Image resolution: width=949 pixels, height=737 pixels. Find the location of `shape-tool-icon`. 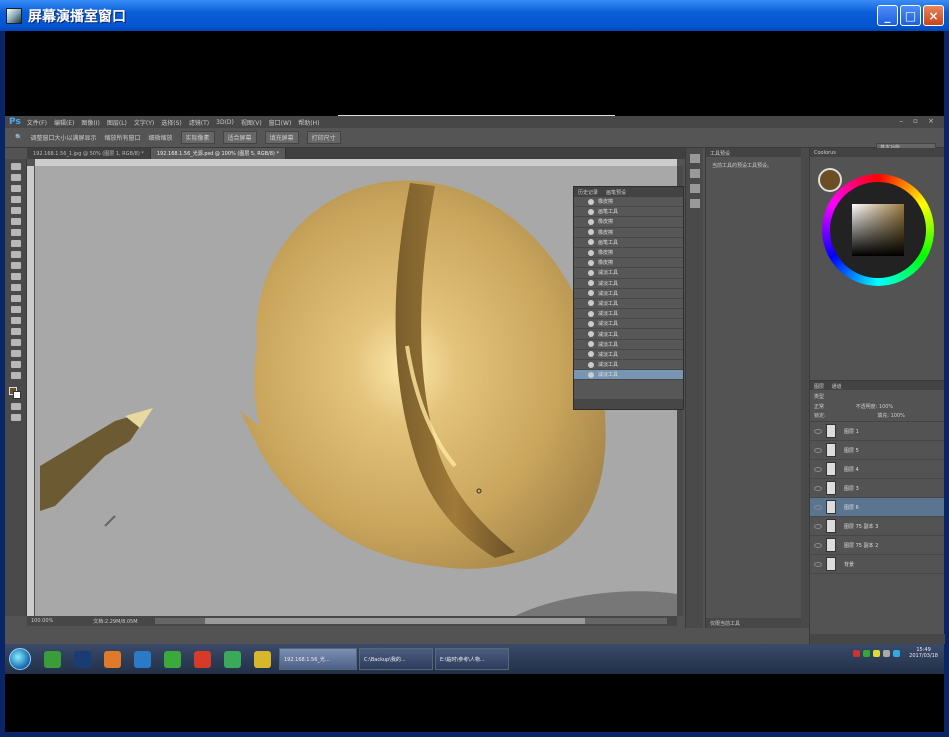

shape-tool-icon is located at coordinates (15, 353).